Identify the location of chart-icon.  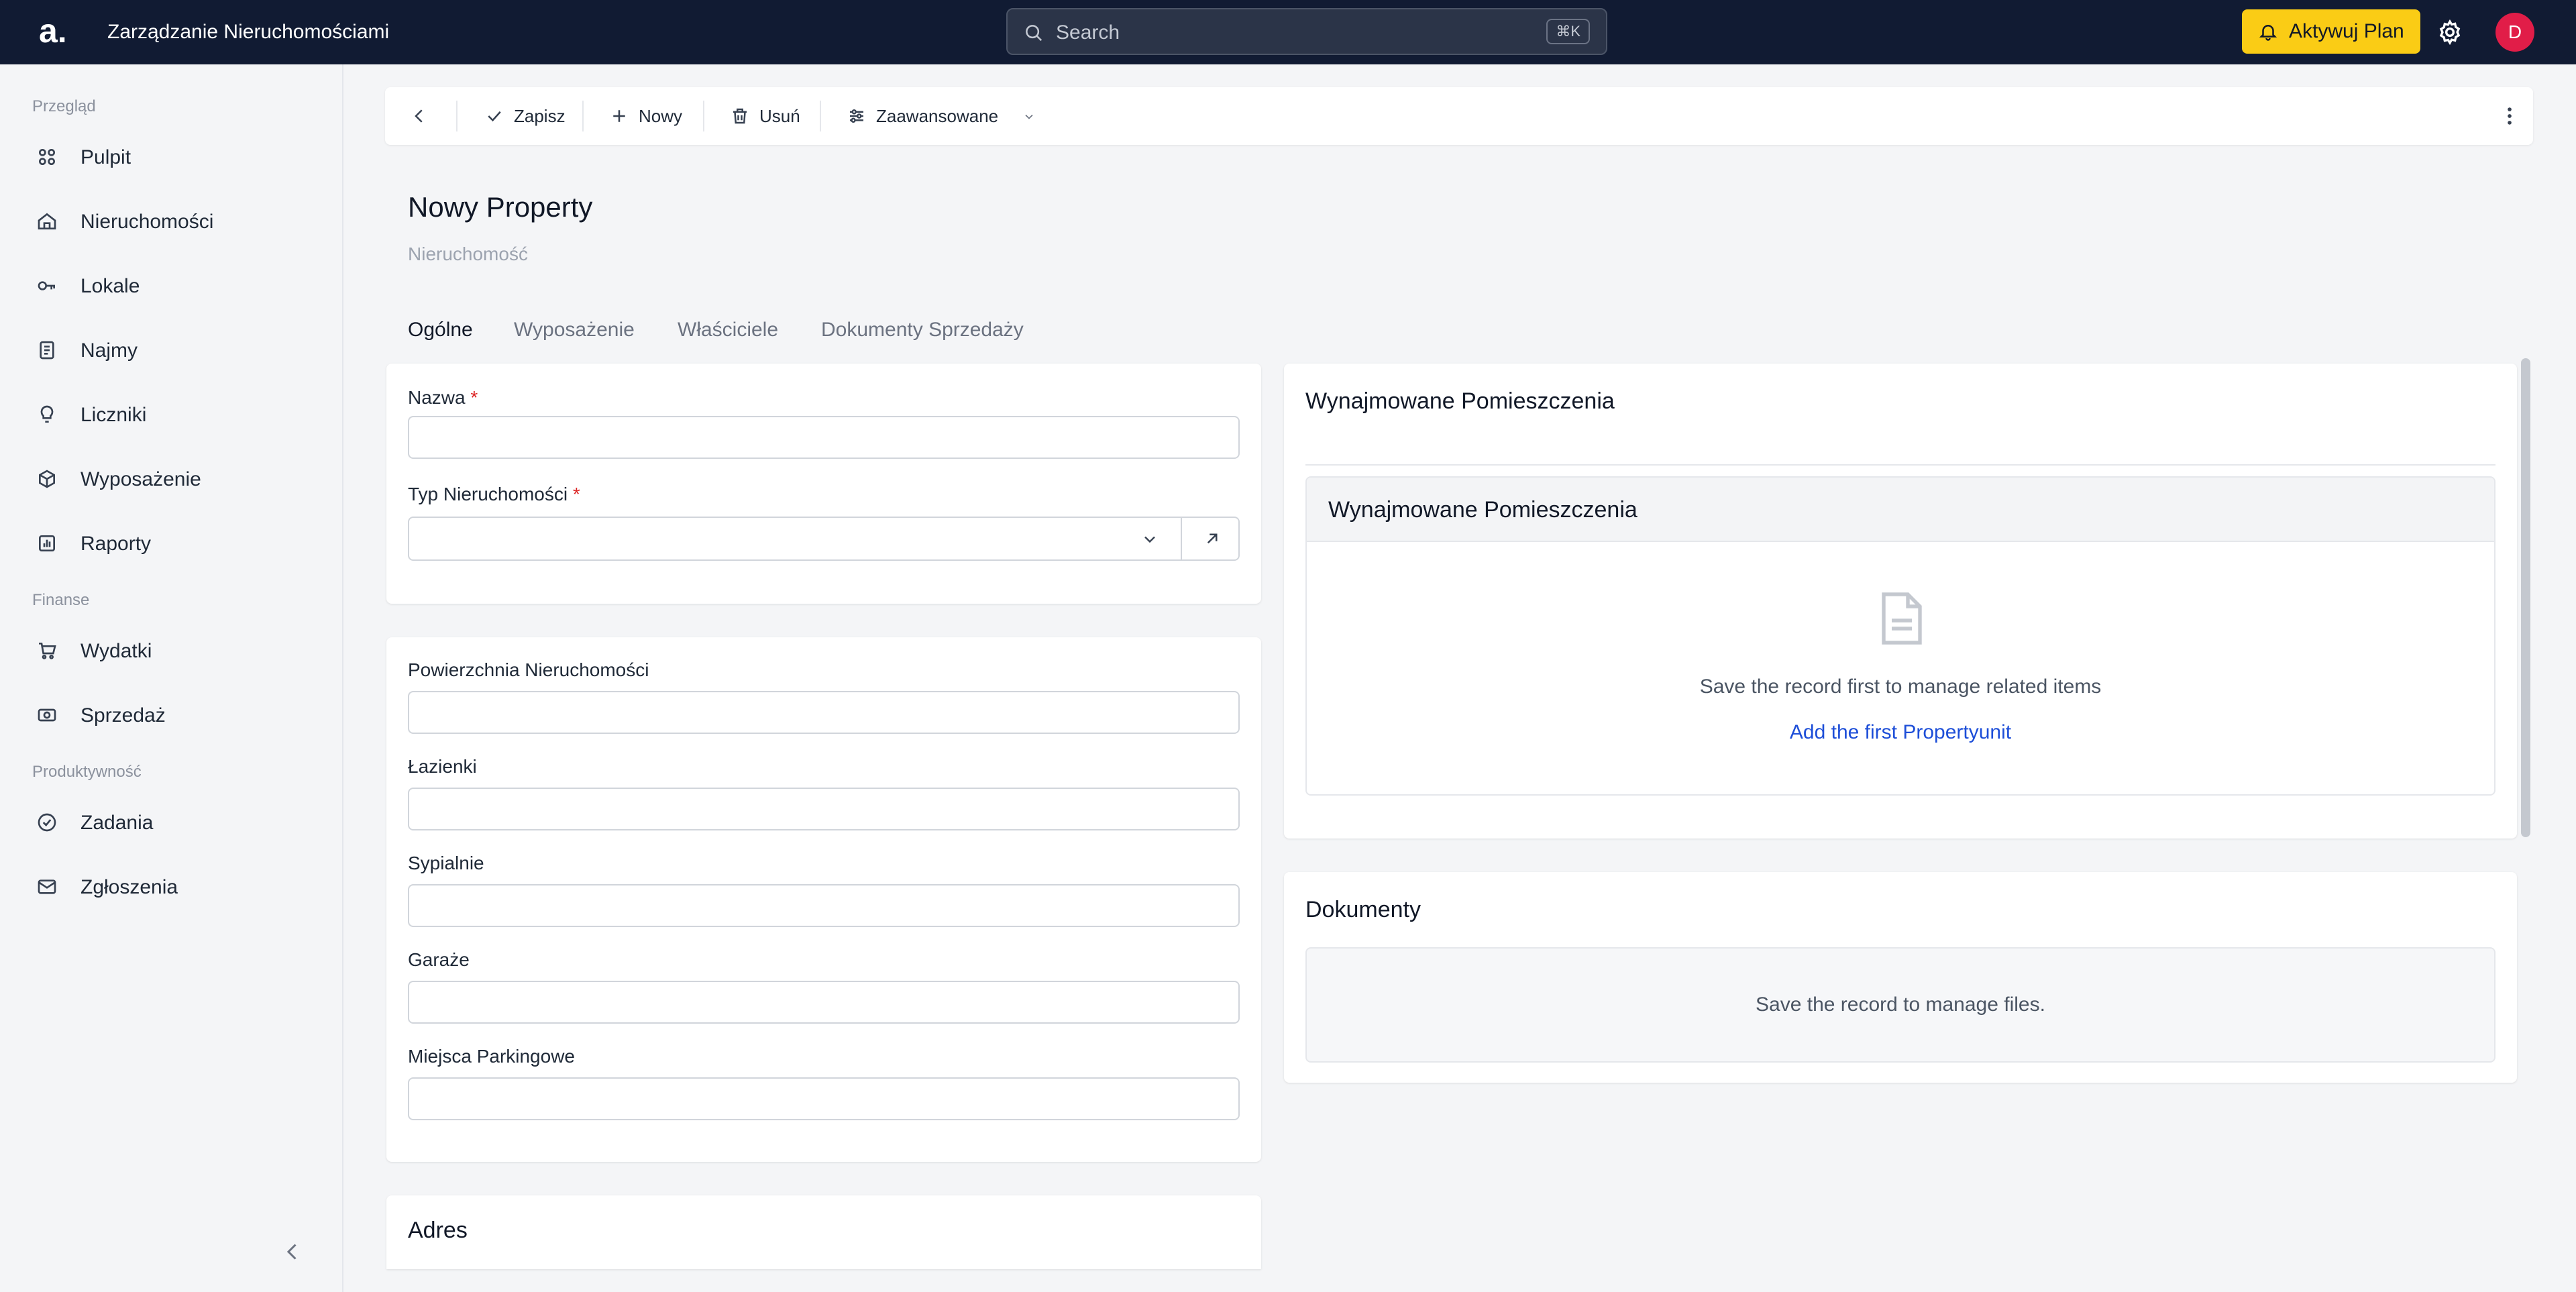
(47, 543).